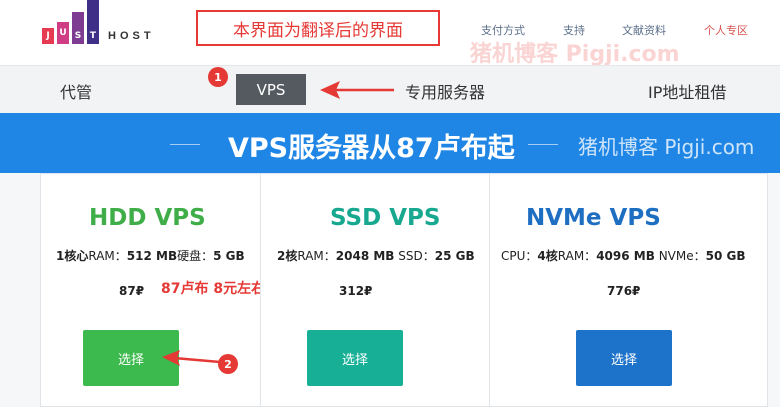 This screenshot has height=407, width=780. Describe the element at coordinates (93, 22) in the screenshot. I see `logo-letter-t: T` at that location.